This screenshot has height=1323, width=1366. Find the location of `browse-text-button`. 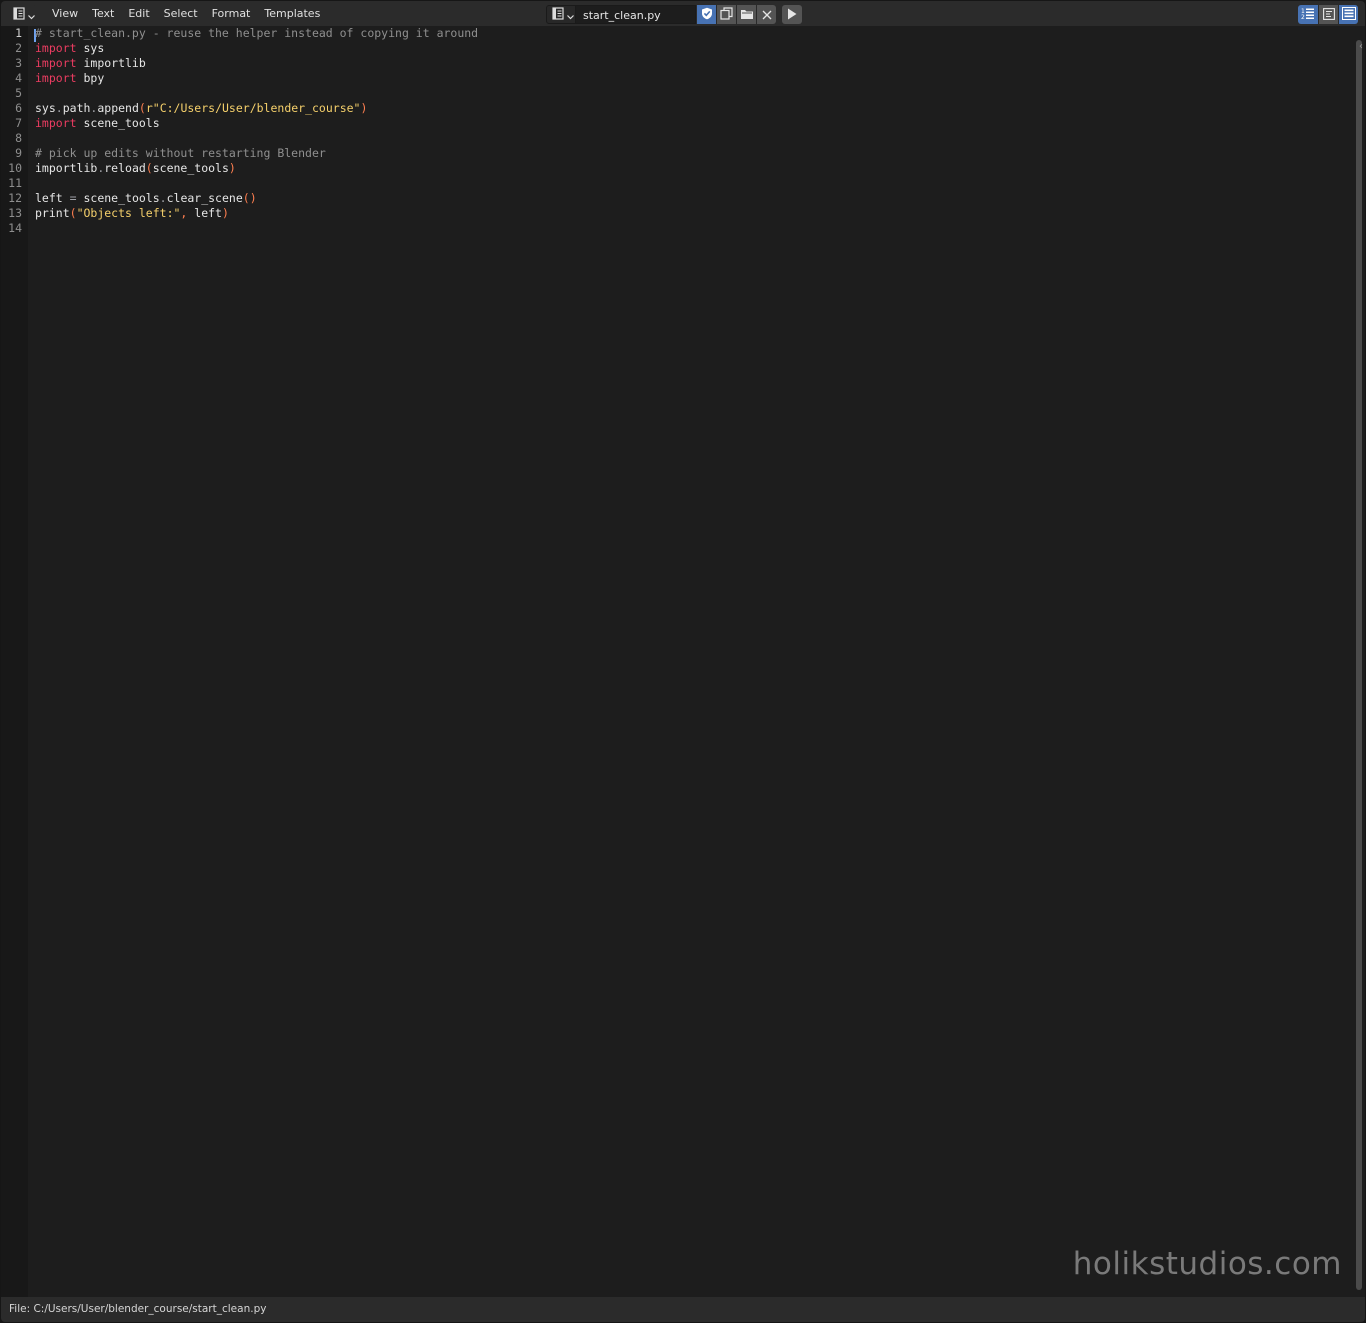

browse-text-button is located at coordinates (561, 14).